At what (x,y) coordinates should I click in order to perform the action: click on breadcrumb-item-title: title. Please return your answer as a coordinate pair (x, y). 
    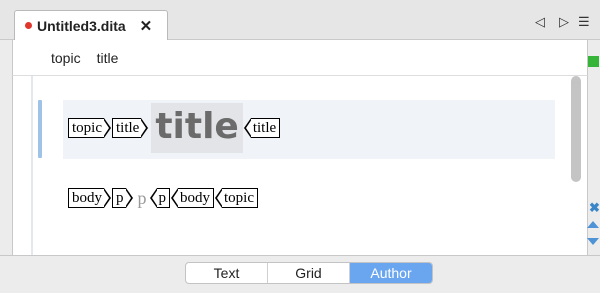
    Looking at the image, I should click on (108, 58).